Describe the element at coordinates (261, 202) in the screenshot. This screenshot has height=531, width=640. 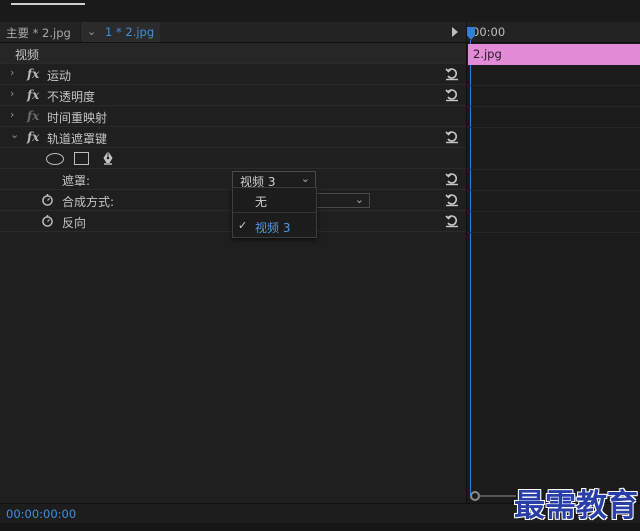
I see `dropdown-option-label: 无` at that location.